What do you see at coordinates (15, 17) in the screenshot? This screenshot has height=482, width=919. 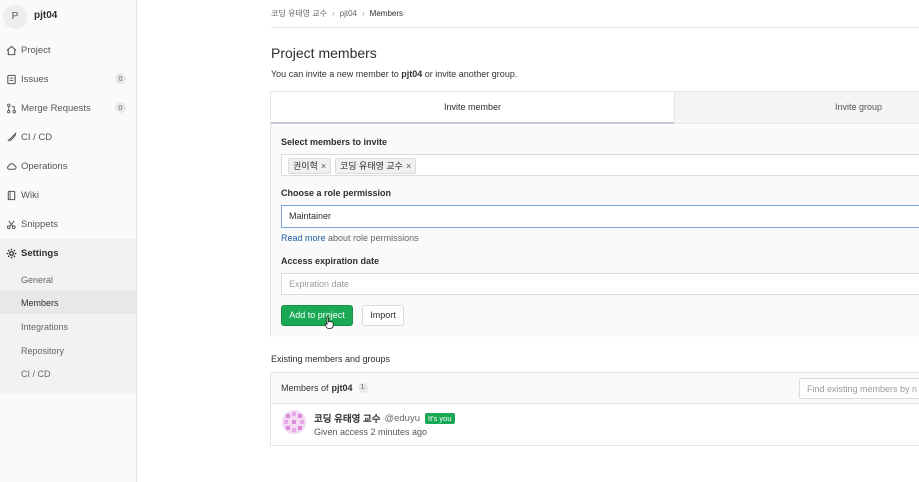 I see `project-avatar: P` at bounding box center [15, 17].